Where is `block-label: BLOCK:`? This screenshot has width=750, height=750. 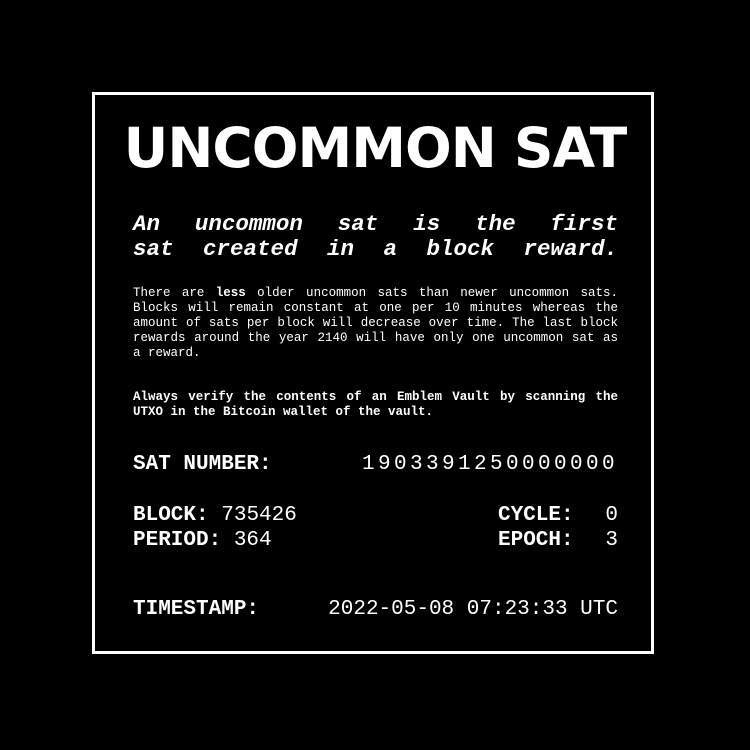
block-label: BLOCK: is located at coordinates (171, 515).